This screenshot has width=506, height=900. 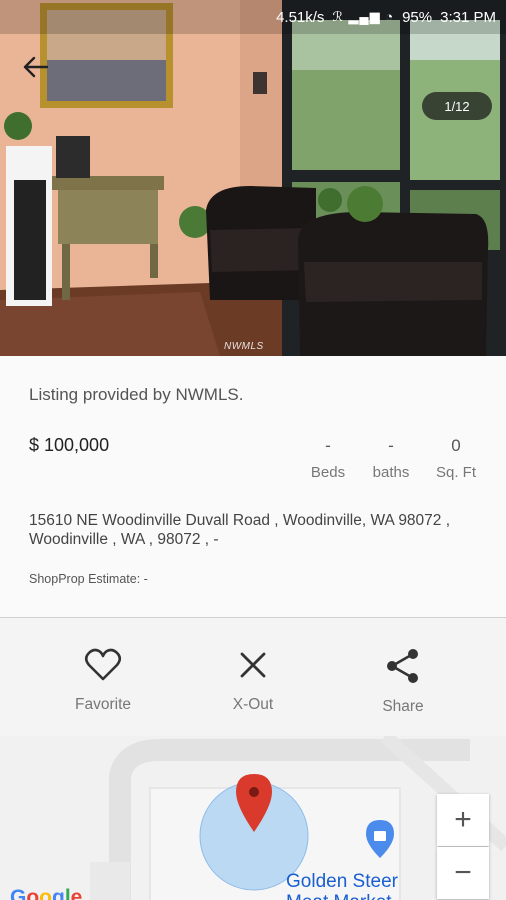 What do you see at coordinates (456, 458) in the screenshot?
I see `sqft-stat: 0 Sq. Ft` at bounding box center [456, 458].